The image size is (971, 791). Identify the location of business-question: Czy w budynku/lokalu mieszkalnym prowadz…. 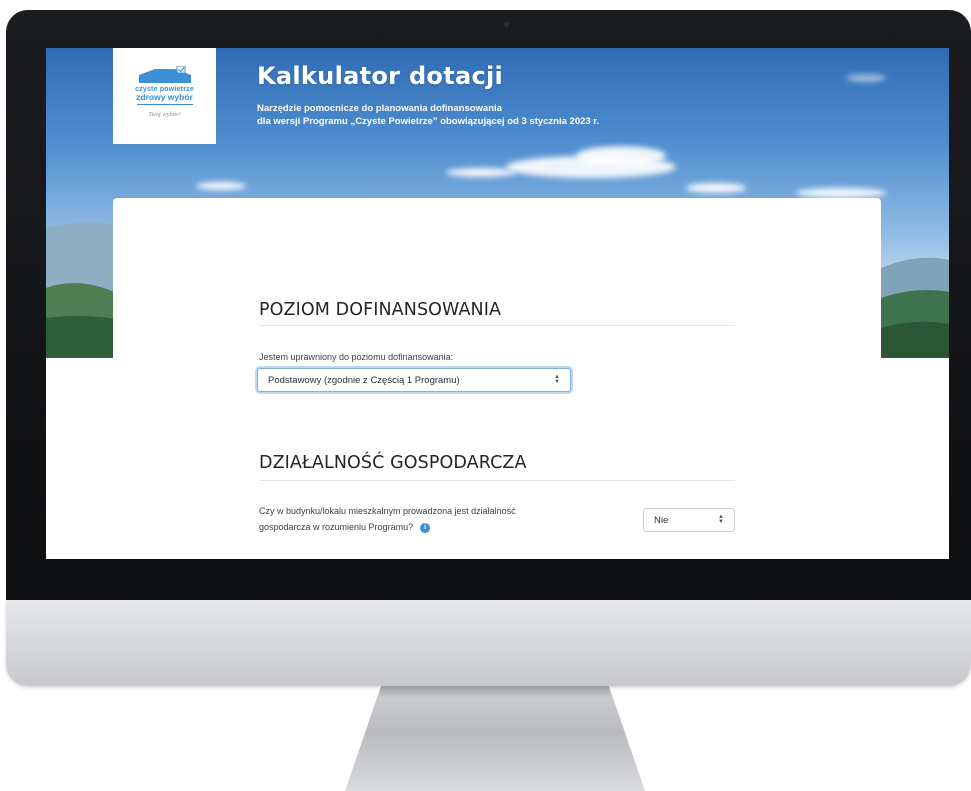
(429, 519).